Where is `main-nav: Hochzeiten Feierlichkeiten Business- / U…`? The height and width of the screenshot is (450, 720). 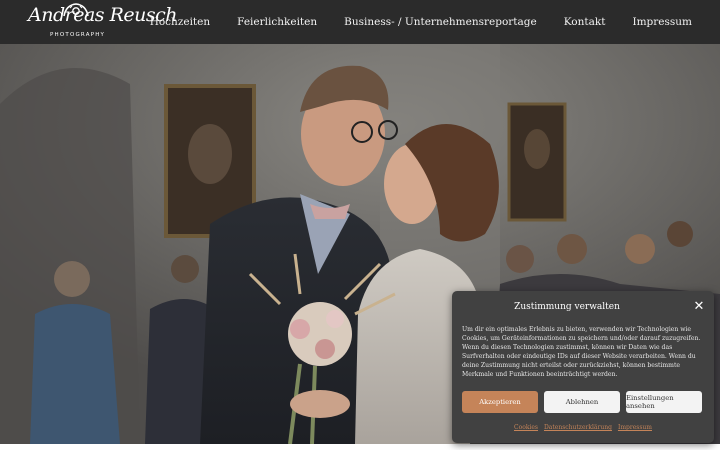 main-nav: Hochzeiten Feierlichkeiten Business- / U… is located at coordinates (421, 22).